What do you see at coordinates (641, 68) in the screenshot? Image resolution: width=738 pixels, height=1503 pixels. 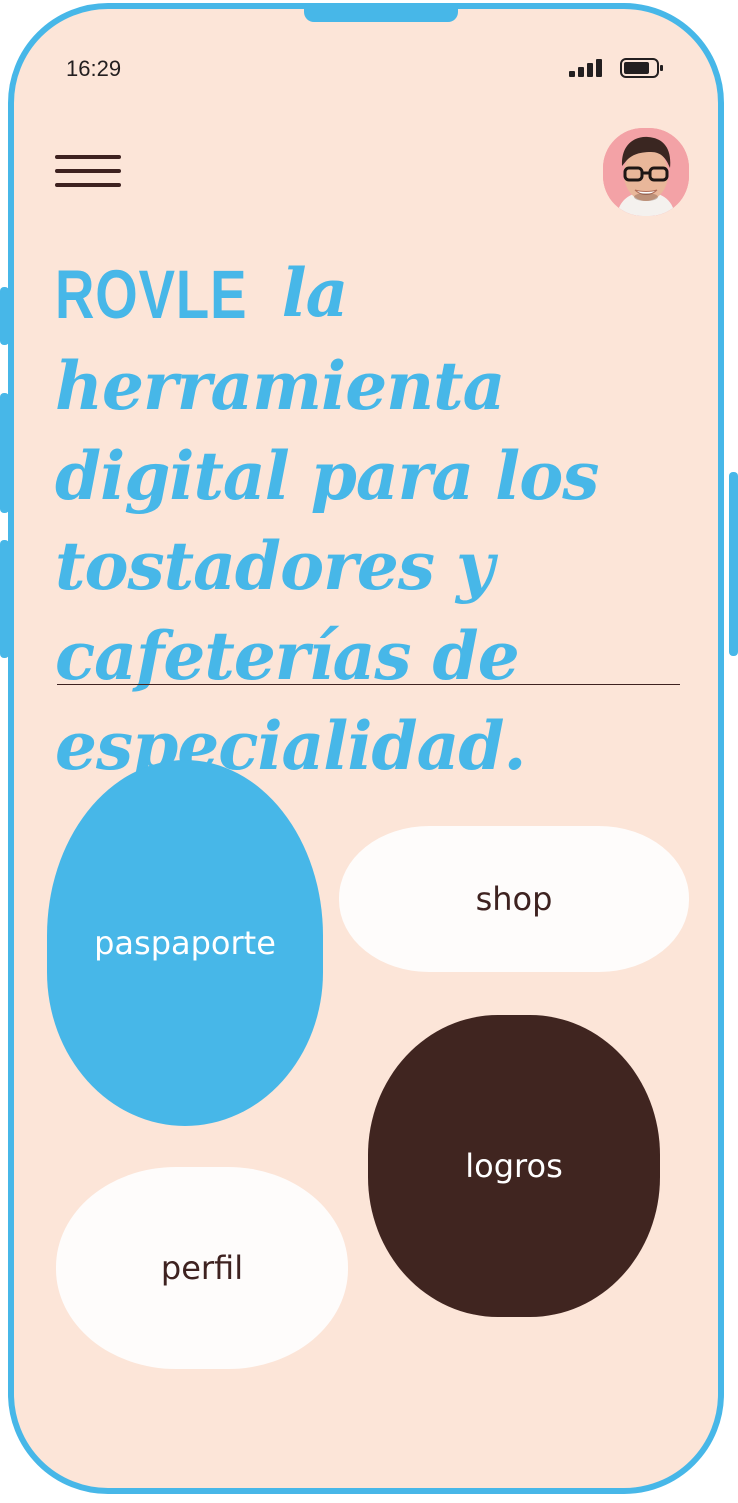 I see `battery-icon` at bounding box center [641, 68].